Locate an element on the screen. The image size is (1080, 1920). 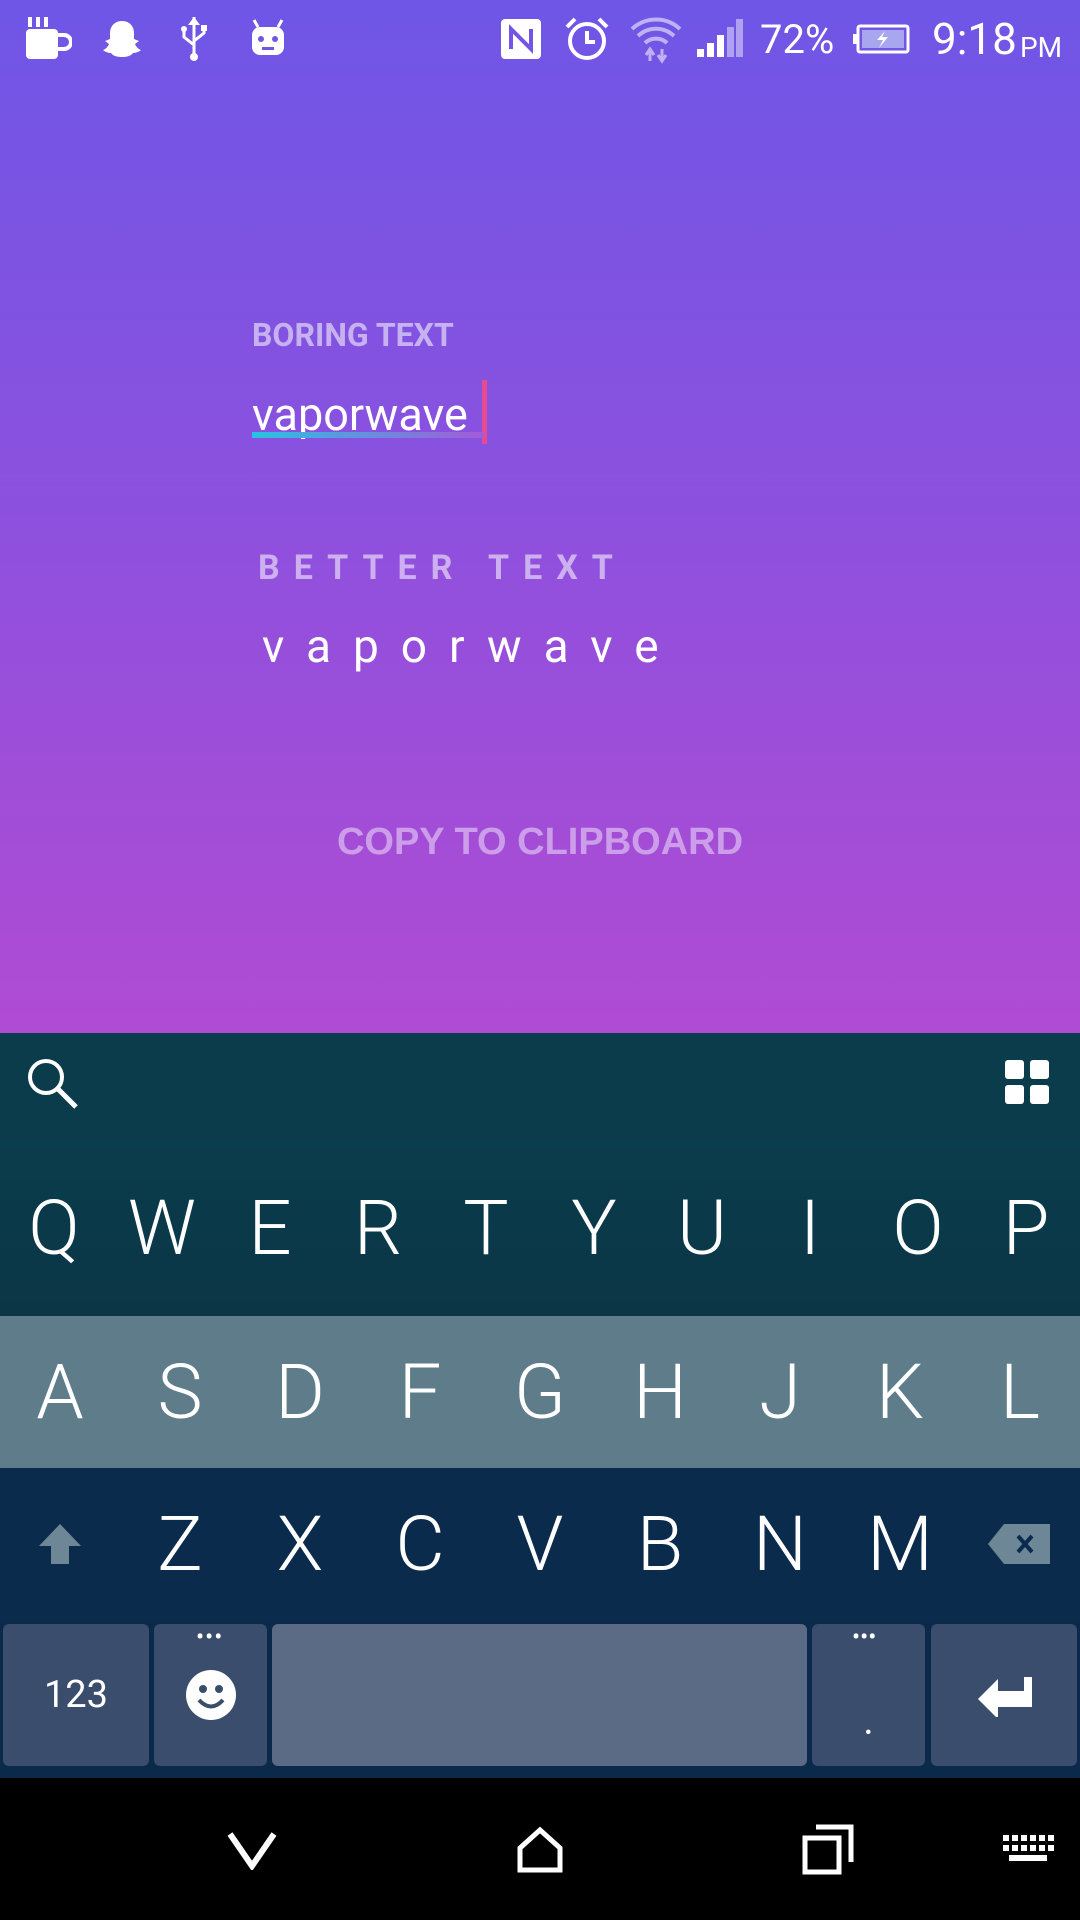
key-d: D is located at coordinates (300, 1392).